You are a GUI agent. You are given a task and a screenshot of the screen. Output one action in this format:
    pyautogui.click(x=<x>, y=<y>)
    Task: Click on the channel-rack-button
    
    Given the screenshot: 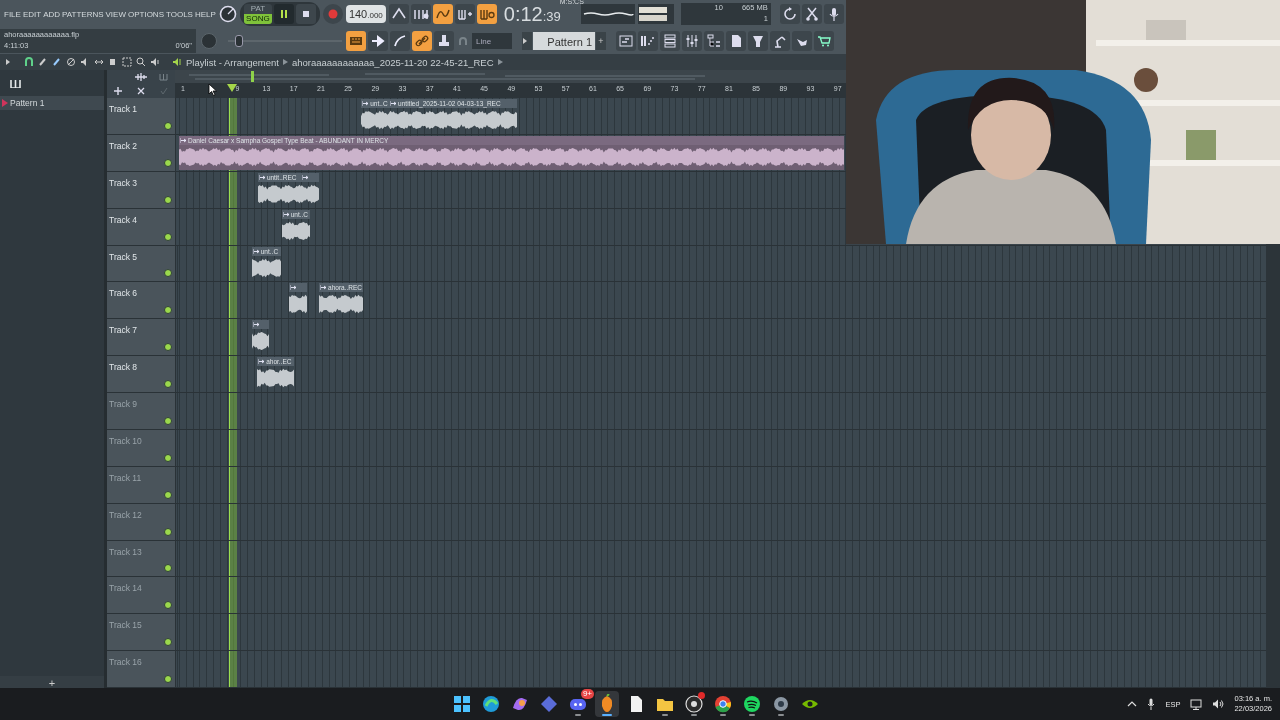 What is the action you would take?
    pyautogui.click(x=670, y=41)
    